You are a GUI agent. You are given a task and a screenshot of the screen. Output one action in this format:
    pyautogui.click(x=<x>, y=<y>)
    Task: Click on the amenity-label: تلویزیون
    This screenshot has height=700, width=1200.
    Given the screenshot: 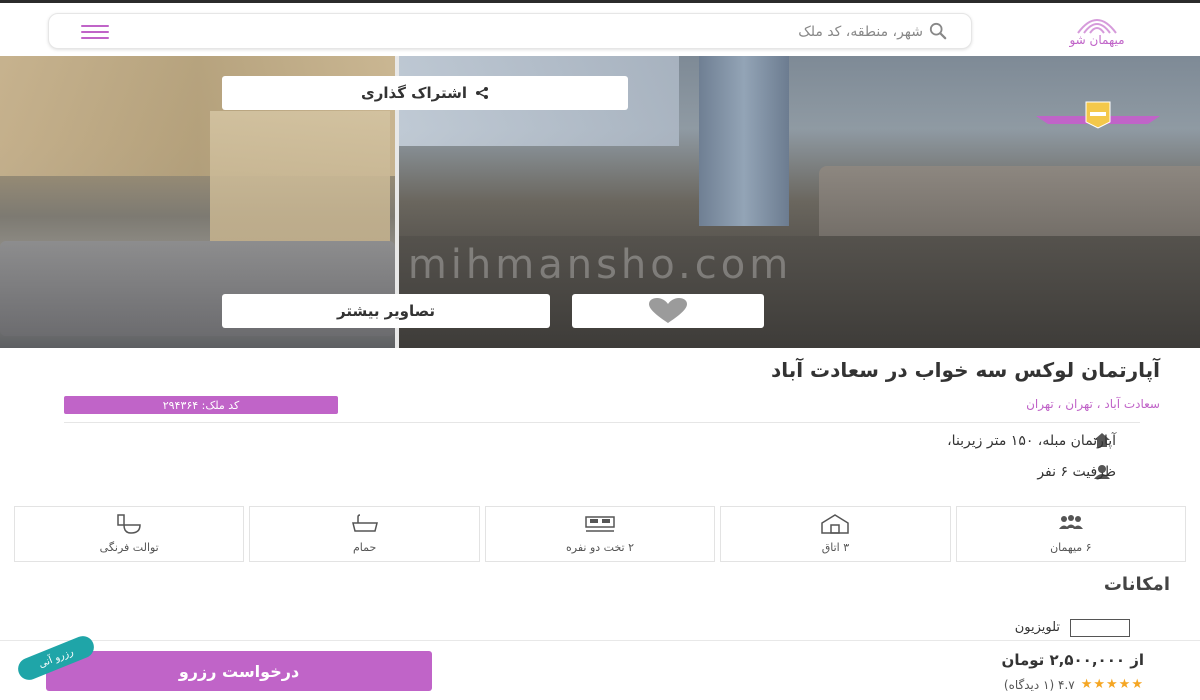 What is the action you would take?
    pyautogui.click(x=1037, y=627)
    